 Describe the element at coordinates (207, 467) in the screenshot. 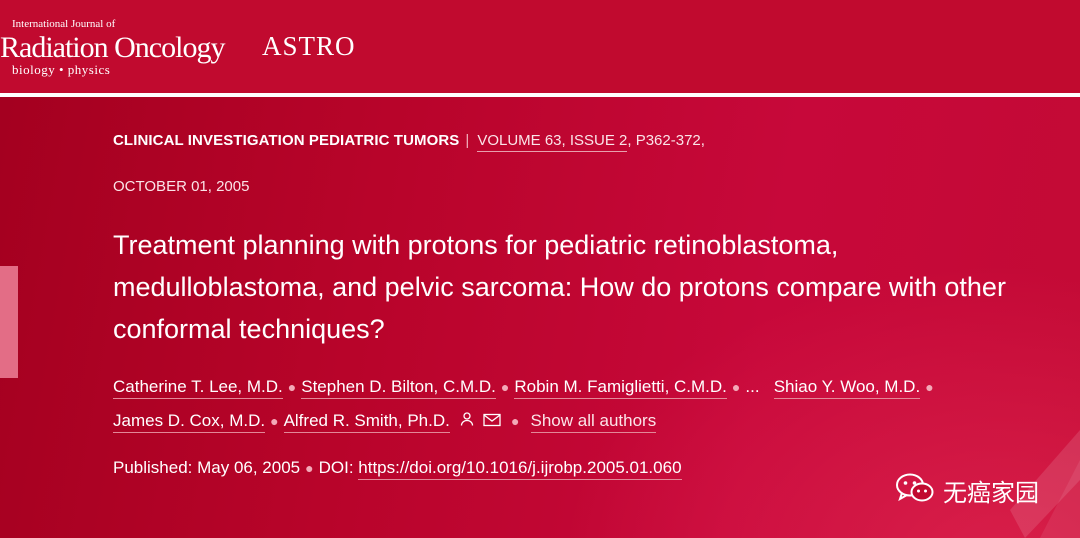

I see `published-date: Published: May 06, 2005` at that location.